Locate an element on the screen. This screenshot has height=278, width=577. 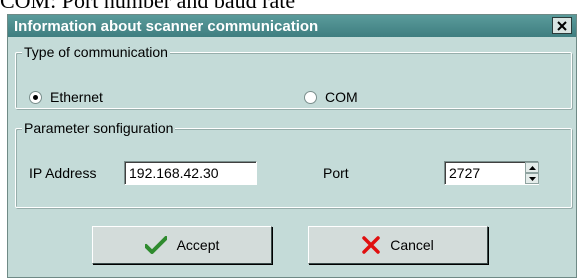
arrow-up-icon is located at coordinates (532, 167).